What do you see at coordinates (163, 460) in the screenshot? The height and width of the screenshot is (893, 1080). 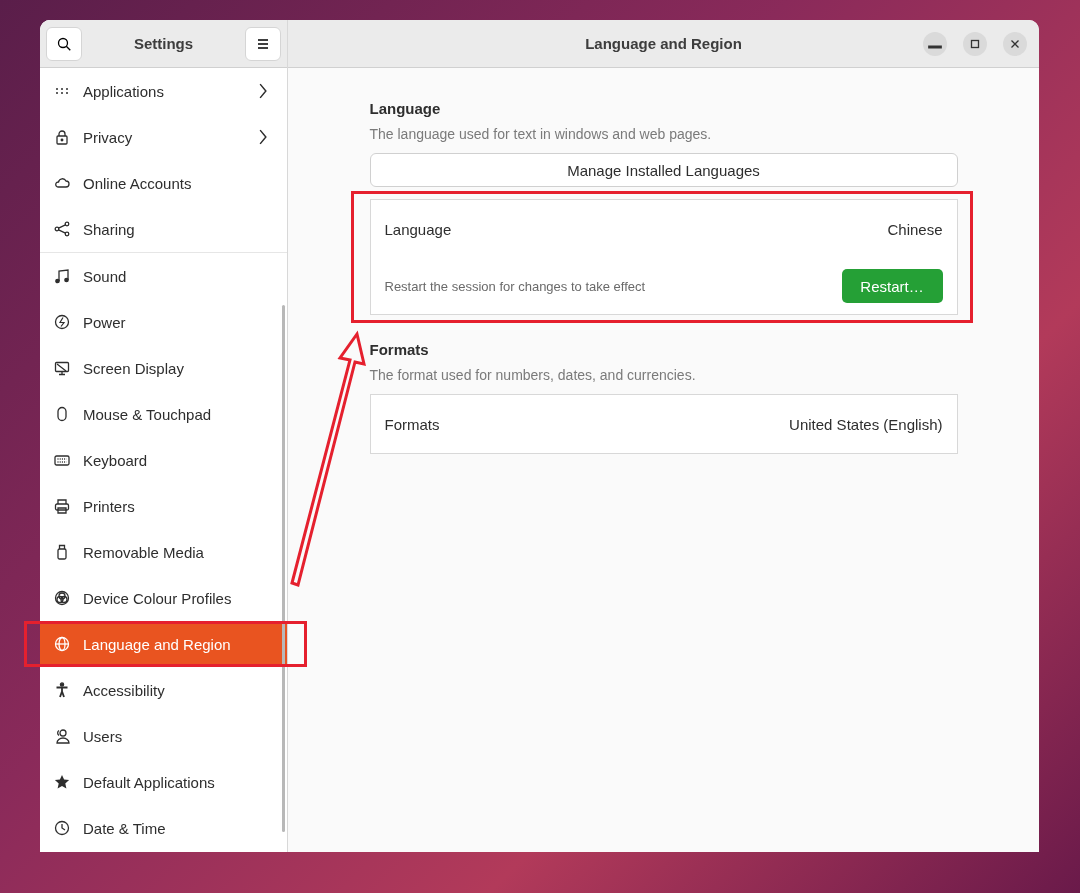 I see `sidebar-item: Keyboard` at bounding box center [163, 460].